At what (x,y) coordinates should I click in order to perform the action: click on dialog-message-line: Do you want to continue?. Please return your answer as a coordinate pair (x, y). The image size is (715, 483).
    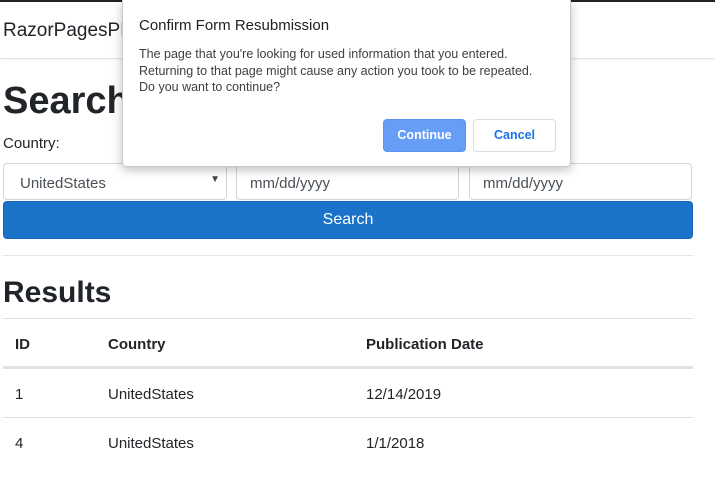
    Looking at the image, I should click on (210, 87).